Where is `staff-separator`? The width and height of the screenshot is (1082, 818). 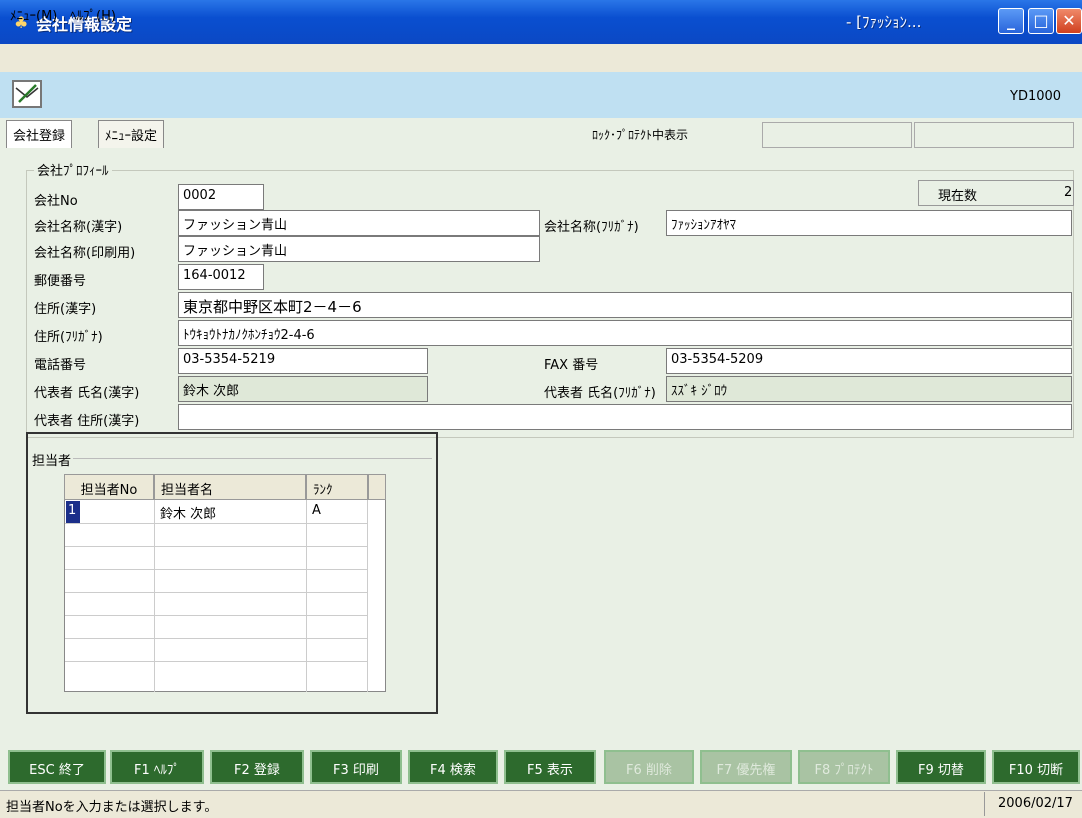 staff-separator is located at coordinates (233, 458).